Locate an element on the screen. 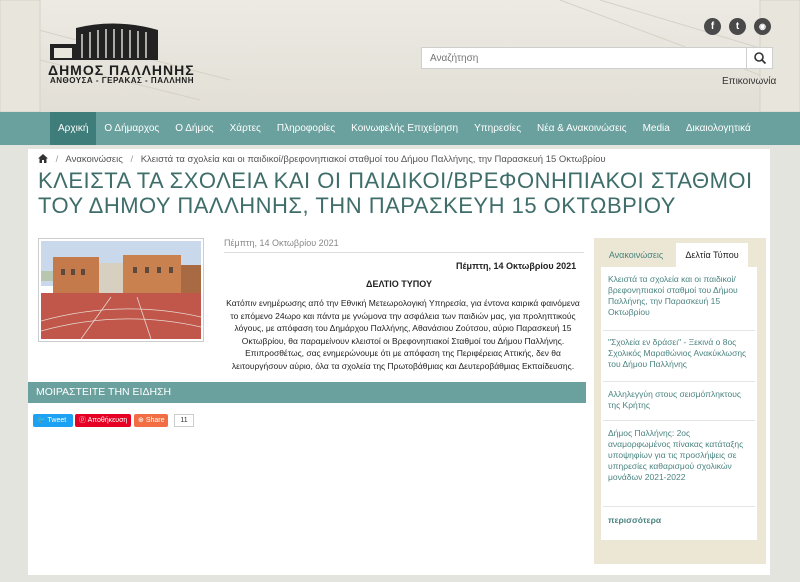 This screenshot has width=800, height=582. share-count: 11 is located at coordinates (184, 420).